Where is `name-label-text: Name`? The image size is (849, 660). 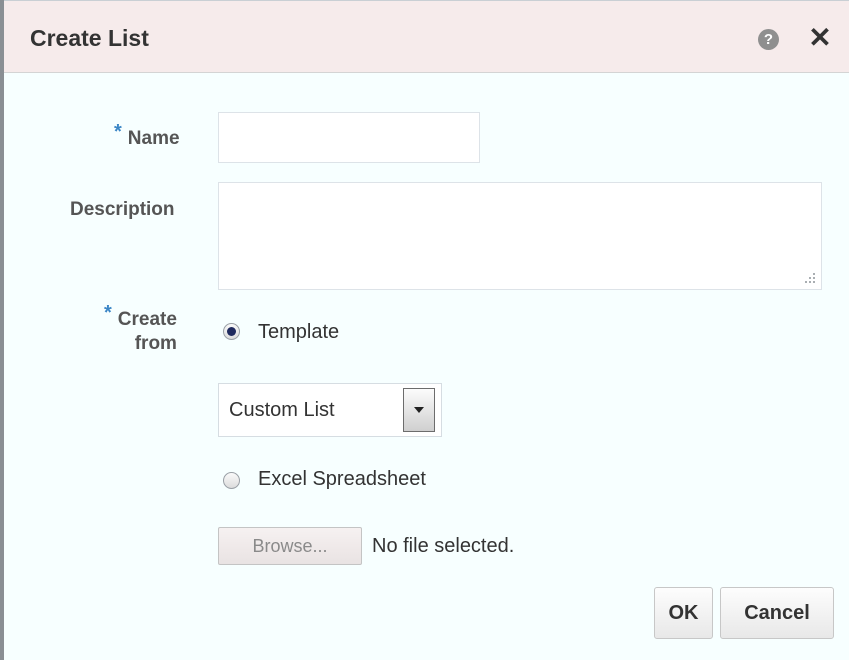 name-label-text: Name is located at coordinates (153, 138).